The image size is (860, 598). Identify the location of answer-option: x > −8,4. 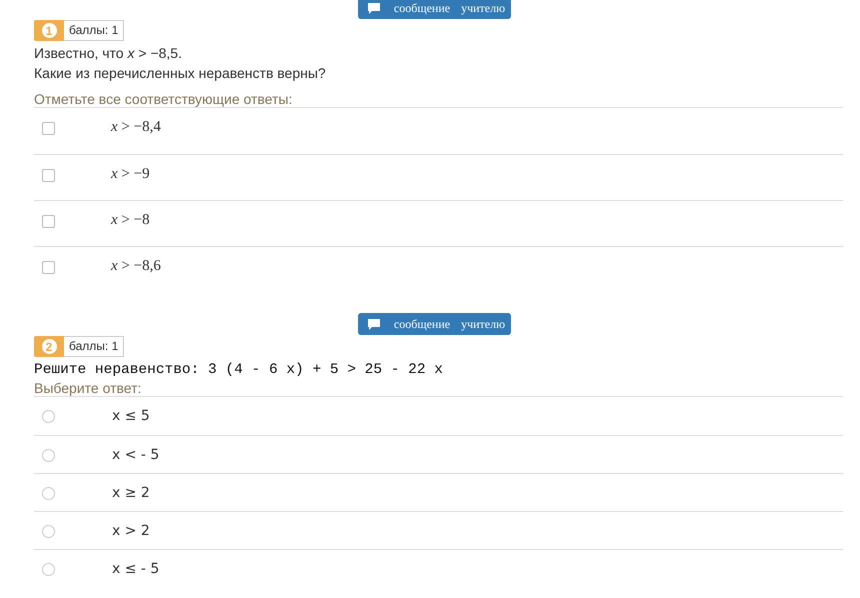
(136, 127).